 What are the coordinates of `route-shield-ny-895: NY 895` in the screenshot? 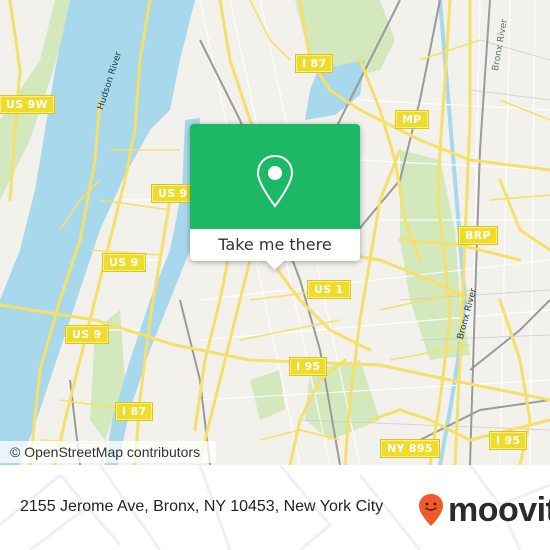 It's located at (410, 448).